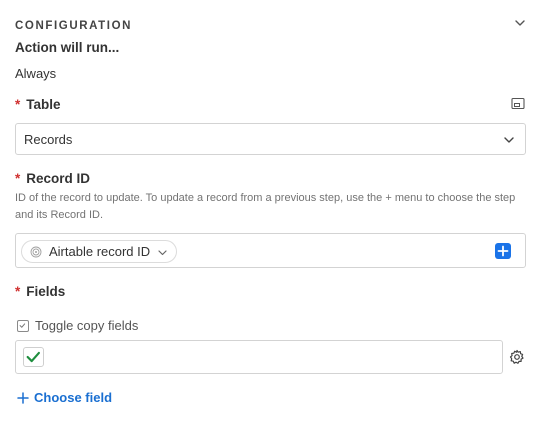 This screenshot has height=421, width=541. What do you see at coordinates (74, 26) in the screenshot?
I see `section-title: CONFIGURATION` at bounding box center [74, 26].